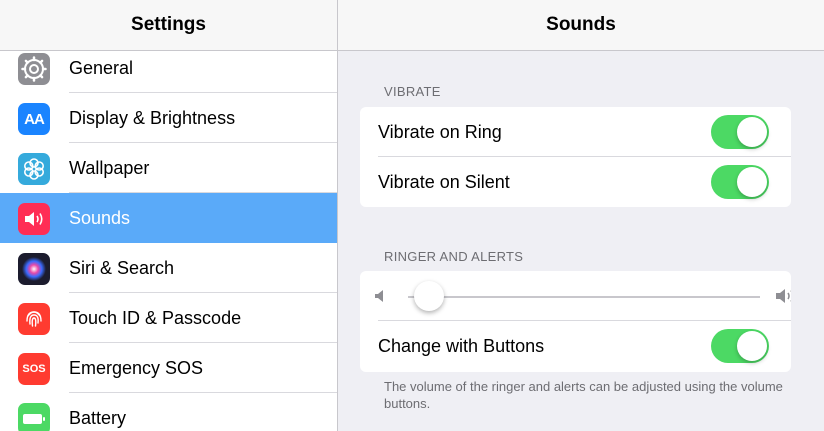 The height and width of the screenshot is (431, 824). Describe the element at coordinates (575, 132) in the screenshot. I see `vibrate-on-ring-row: Vibrate on Ring` at that location.